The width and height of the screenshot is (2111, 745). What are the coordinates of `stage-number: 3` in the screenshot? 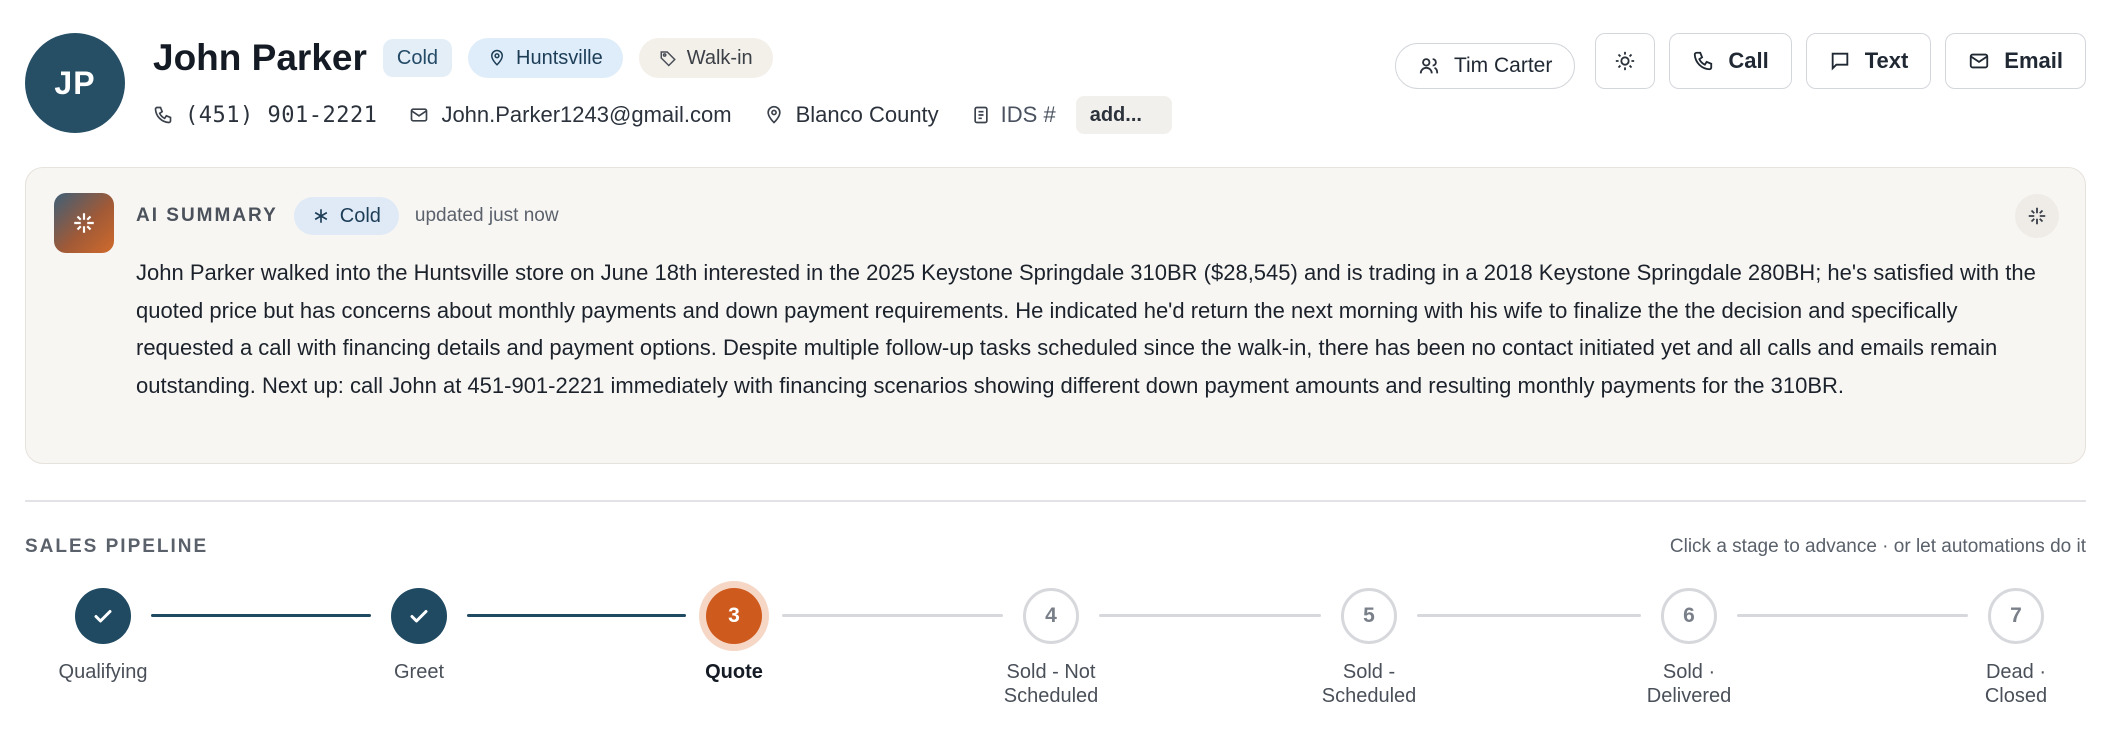 It's located at (734, 615).